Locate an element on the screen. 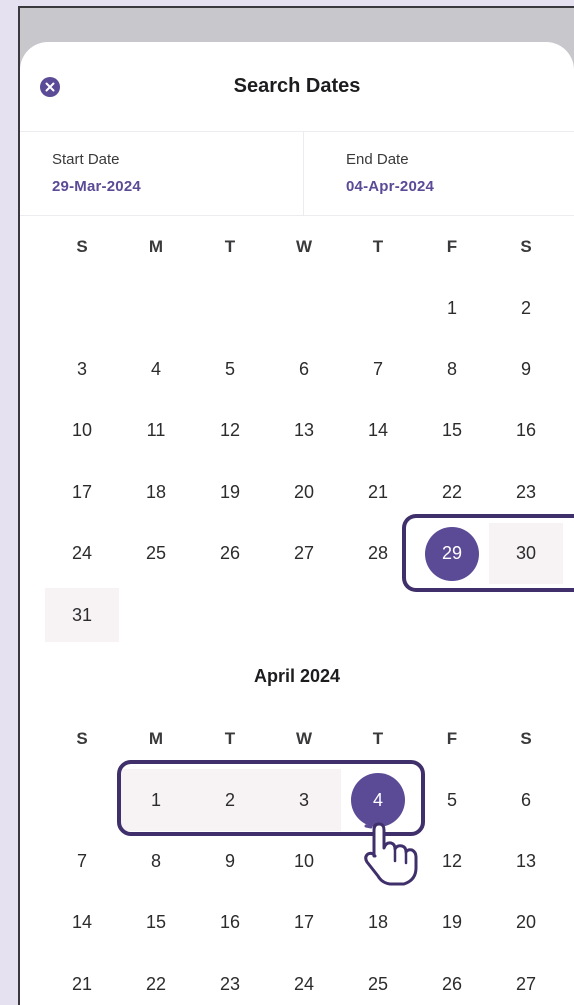  calendar-day: 11 is located at coordinates (156, 430).